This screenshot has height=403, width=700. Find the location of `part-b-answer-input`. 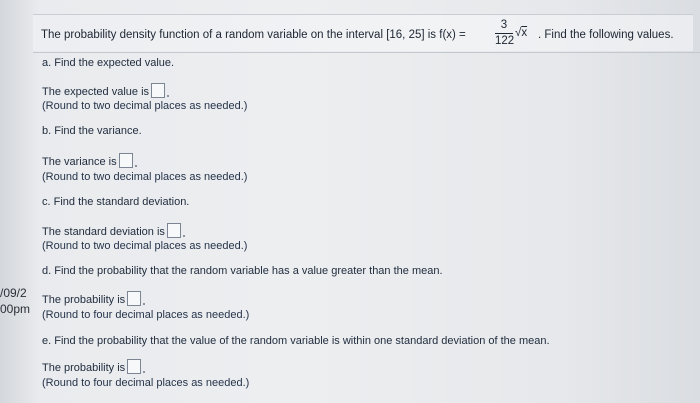

part-b-answer-input is located at coordinates (125, 160).